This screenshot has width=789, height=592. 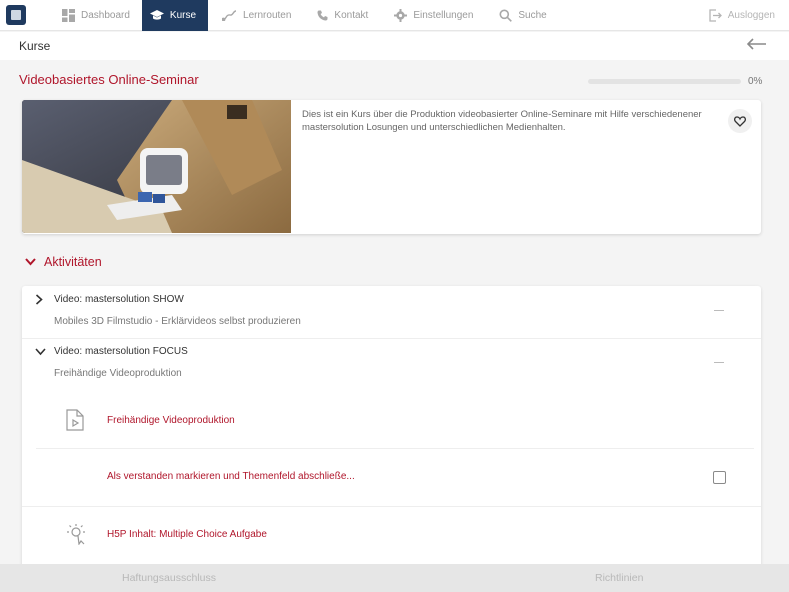 What do you see at coordinates (715, 15) in the screenshot?
I see `logout-icon` at bounding box center [715, 15].